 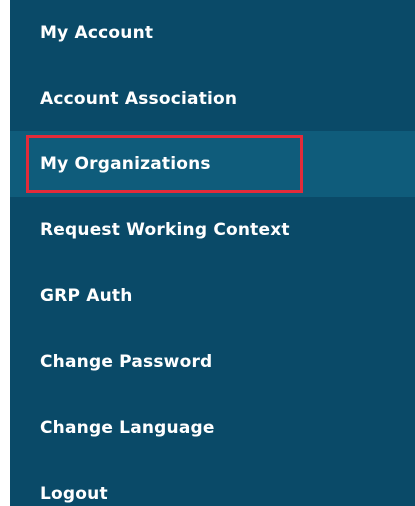 I want to click on menu-item-label: Request Working Context, so click(x=165, y=230).